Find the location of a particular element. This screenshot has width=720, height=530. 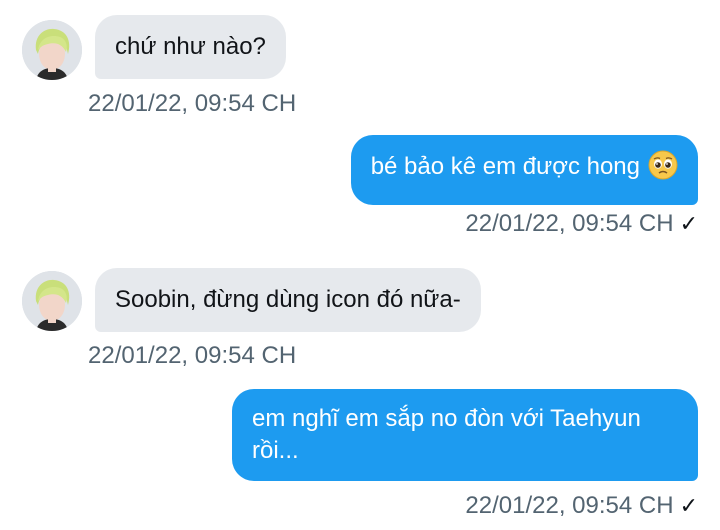

incoming-message-bubble: Soobin, đừng dùng icon đó nữa- is located at coordinates (288, 300).